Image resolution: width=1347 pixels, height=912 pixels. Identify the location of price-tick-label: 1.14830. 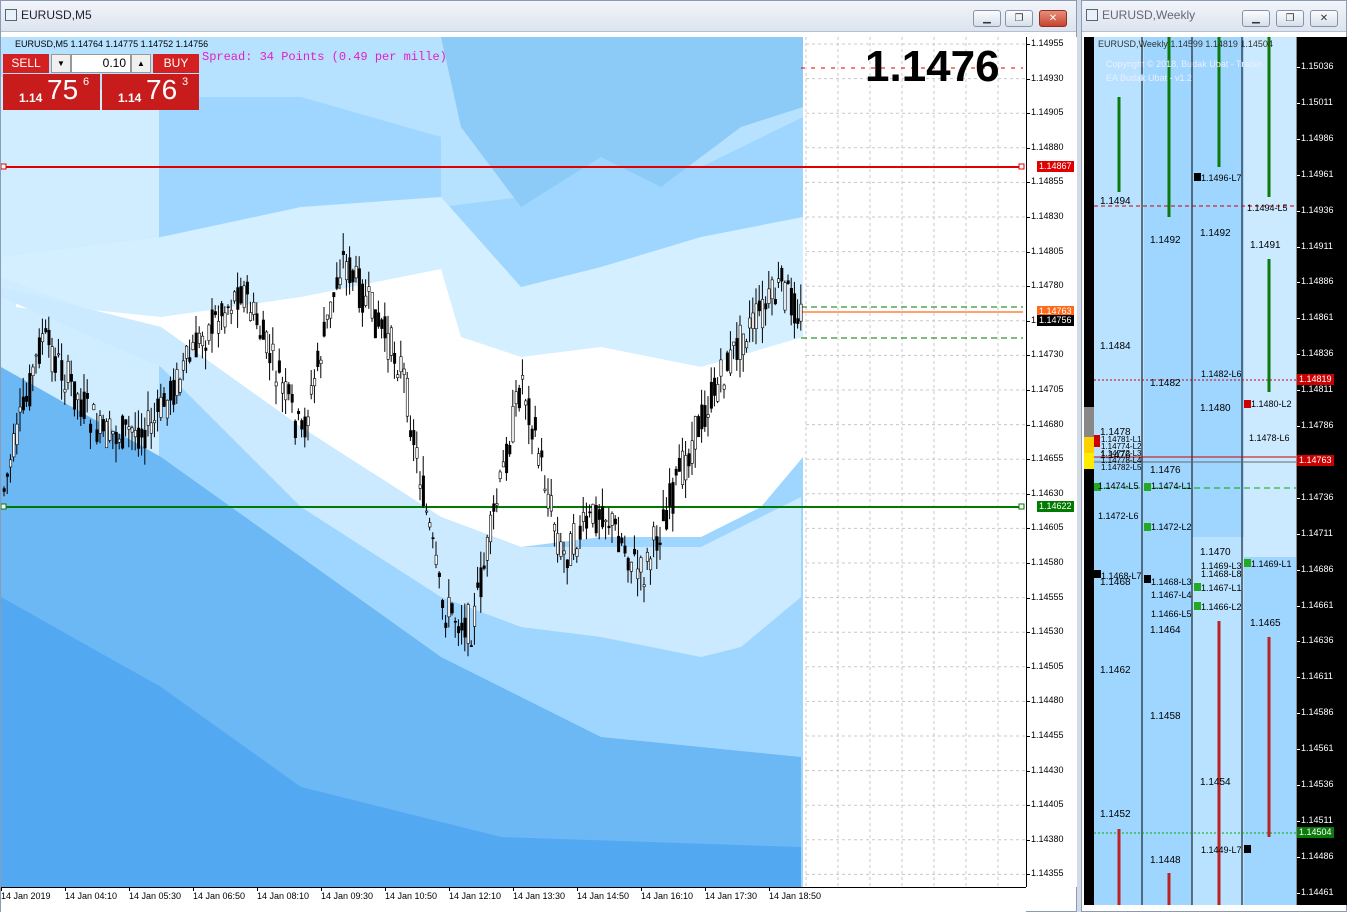
(1047, 216).